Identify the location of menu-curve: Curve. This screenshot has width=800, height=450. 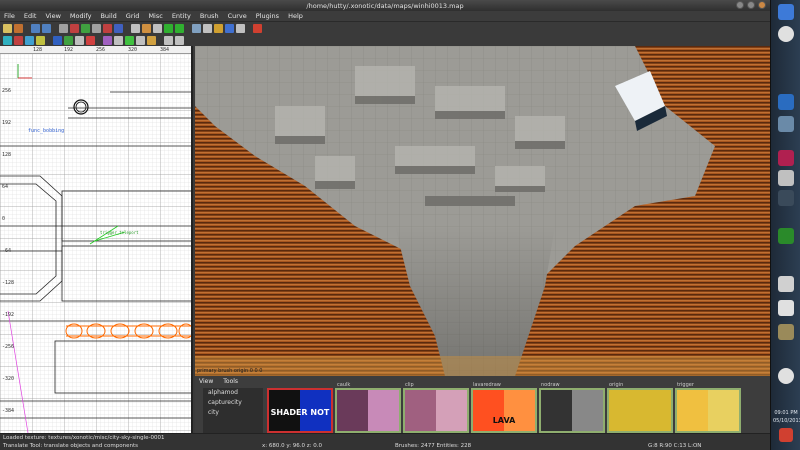
(237, 16).